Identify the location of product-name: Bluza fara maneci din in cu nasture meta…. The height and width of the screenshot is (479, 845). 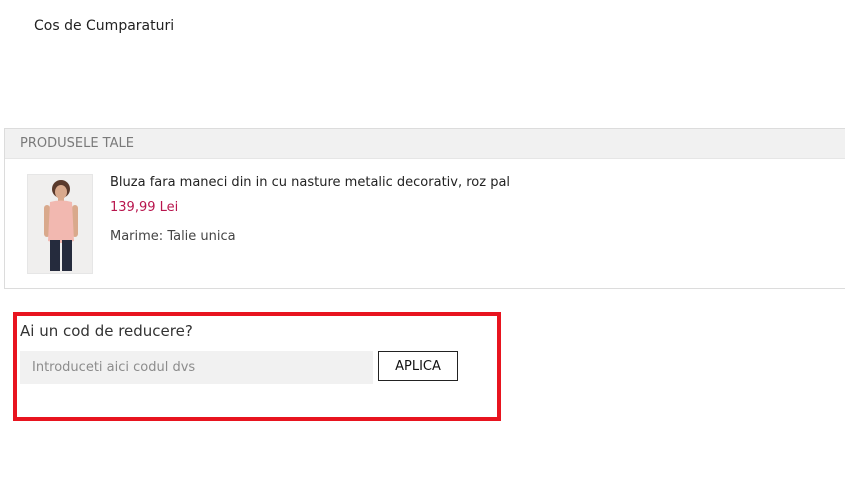
(310, 182).